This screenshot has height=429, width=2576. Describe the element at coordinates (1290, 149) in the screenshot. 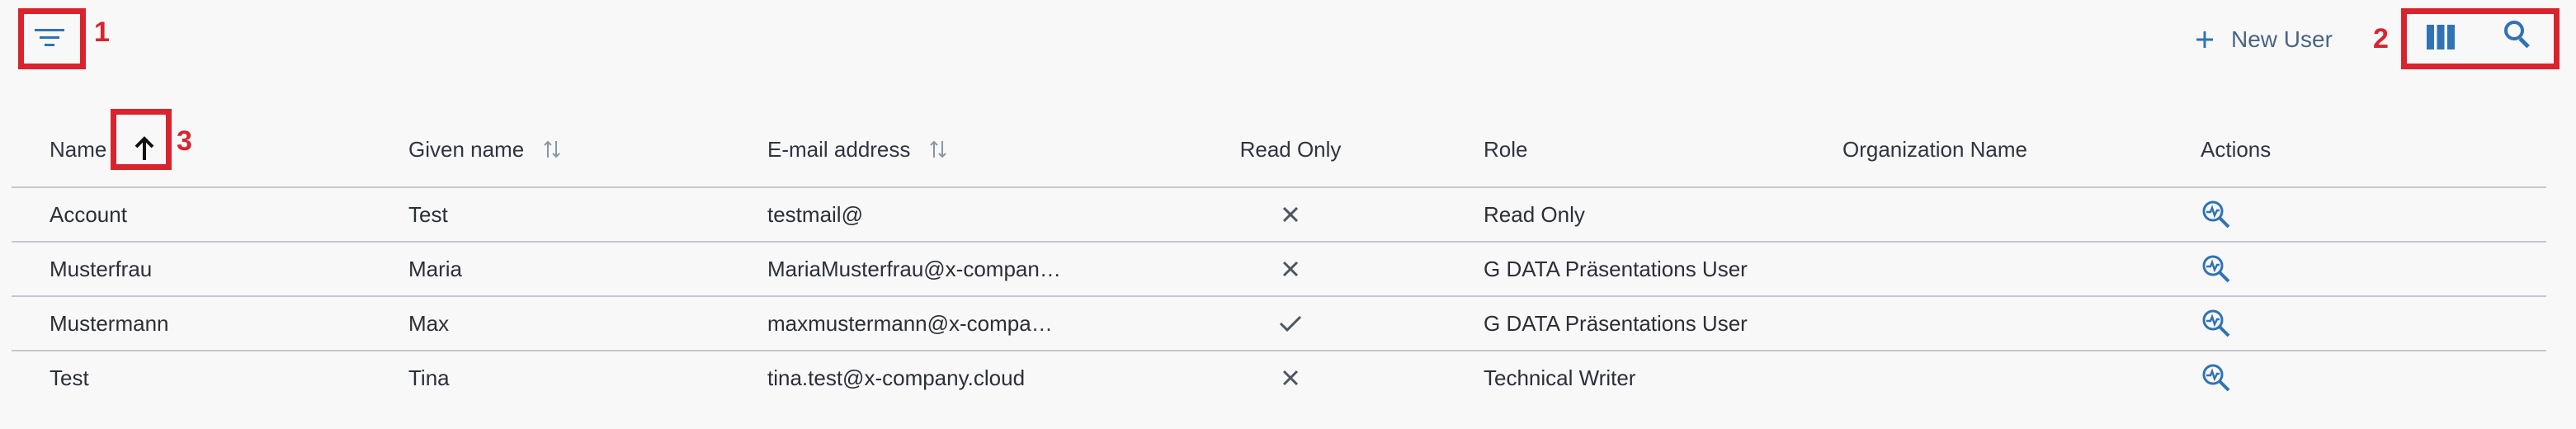

I see `header-read-only: Read Only` at that location.